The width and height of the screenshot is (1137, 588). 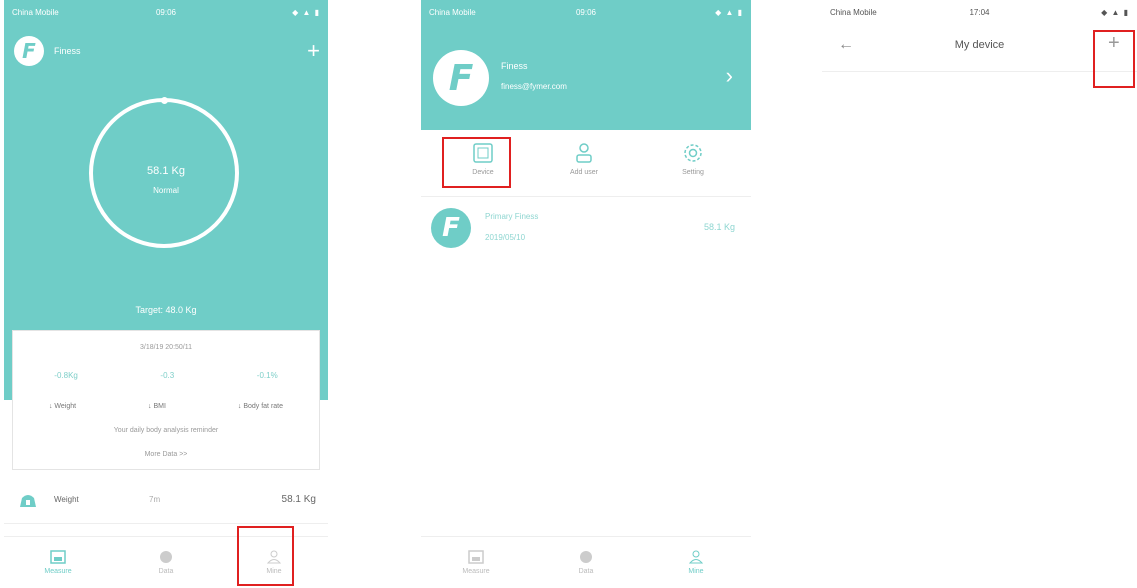 I want to click on bodyfat-change-value: -0.1%, so click(x=267, y=375).